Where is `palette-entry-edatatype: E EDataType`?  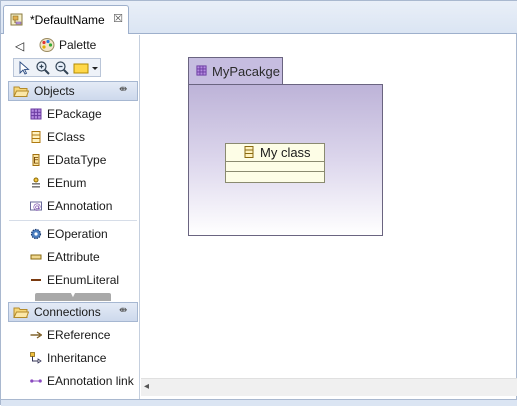
palette-entry-edatatype: E EDataType is located at coordinates (82, 160).